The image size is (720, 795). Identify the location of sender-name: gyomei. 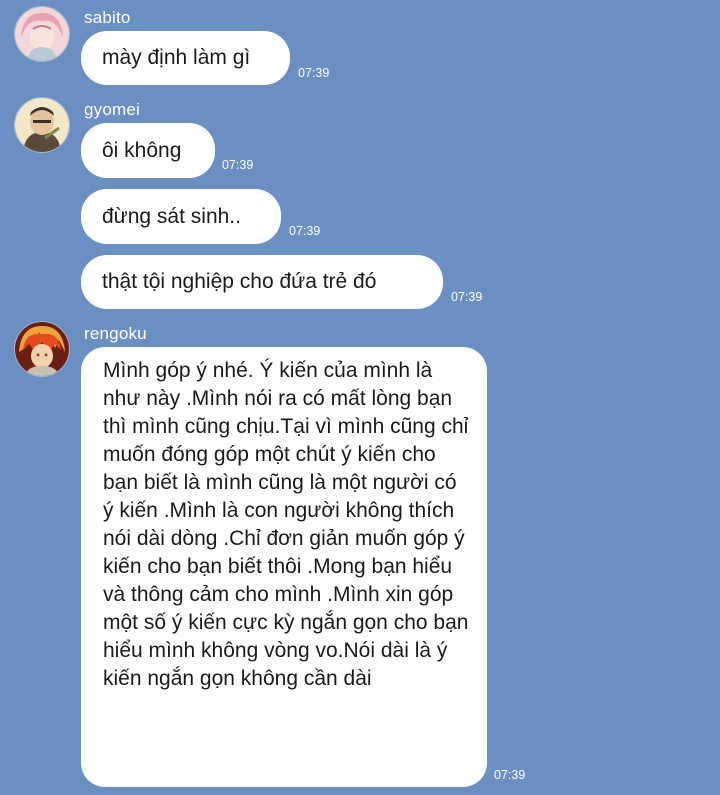
(112, 109).